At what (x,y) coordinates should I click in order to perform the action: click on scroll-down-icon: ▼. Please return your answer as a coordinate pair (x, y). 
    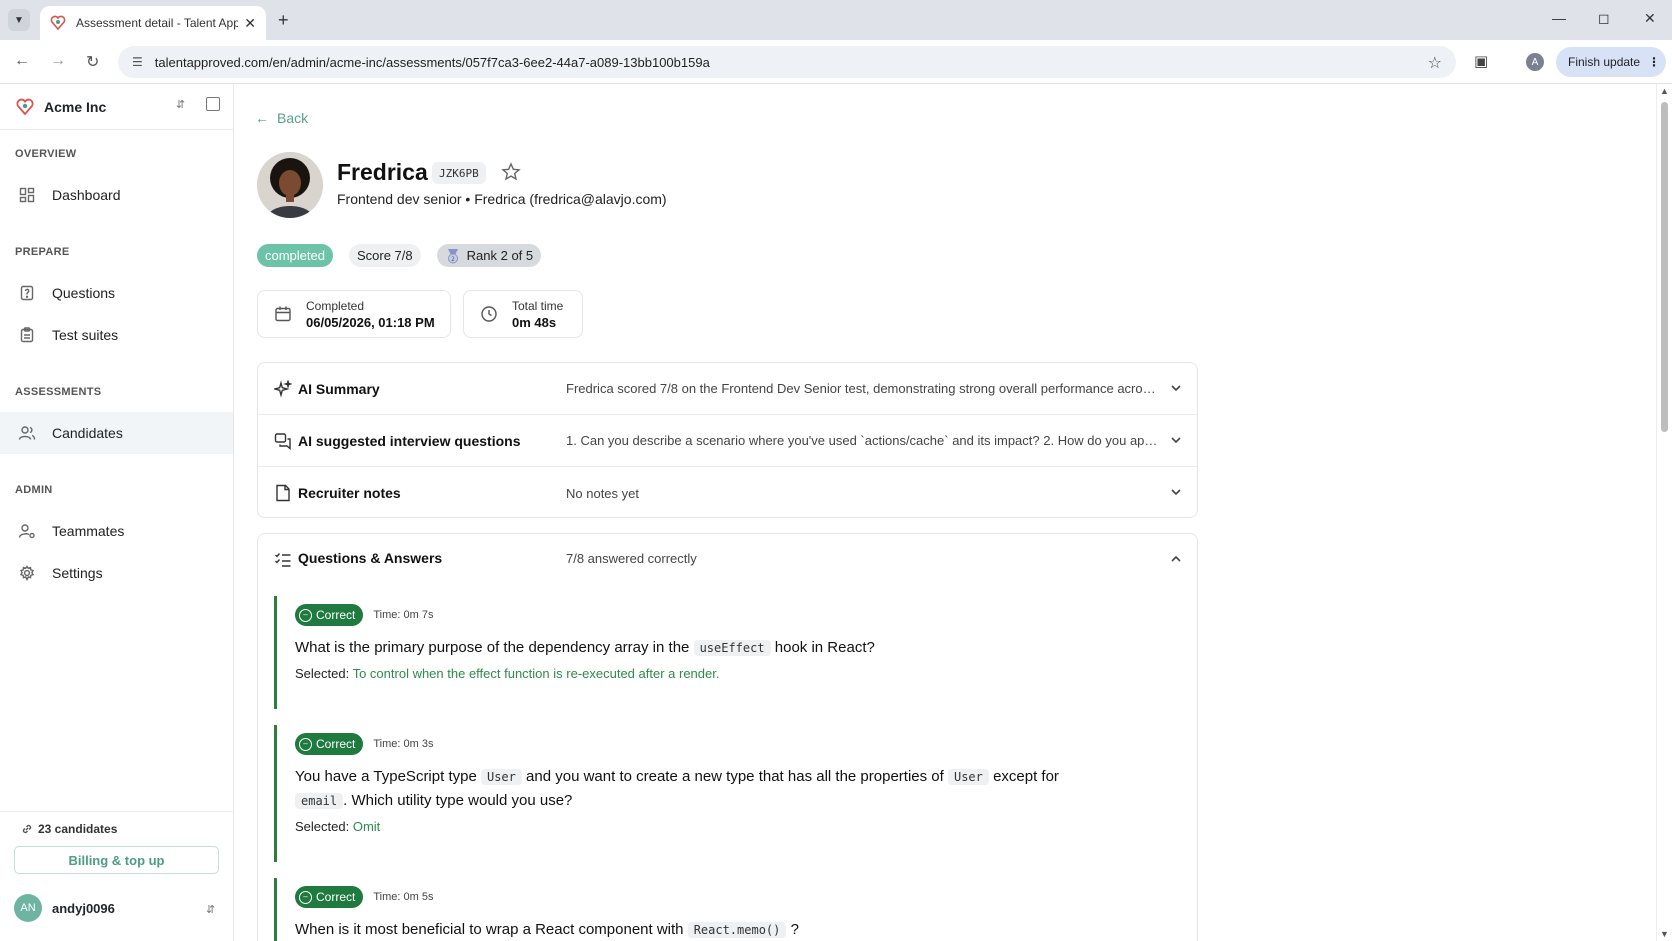
    Looking at the image, I should click on (1664, 934).